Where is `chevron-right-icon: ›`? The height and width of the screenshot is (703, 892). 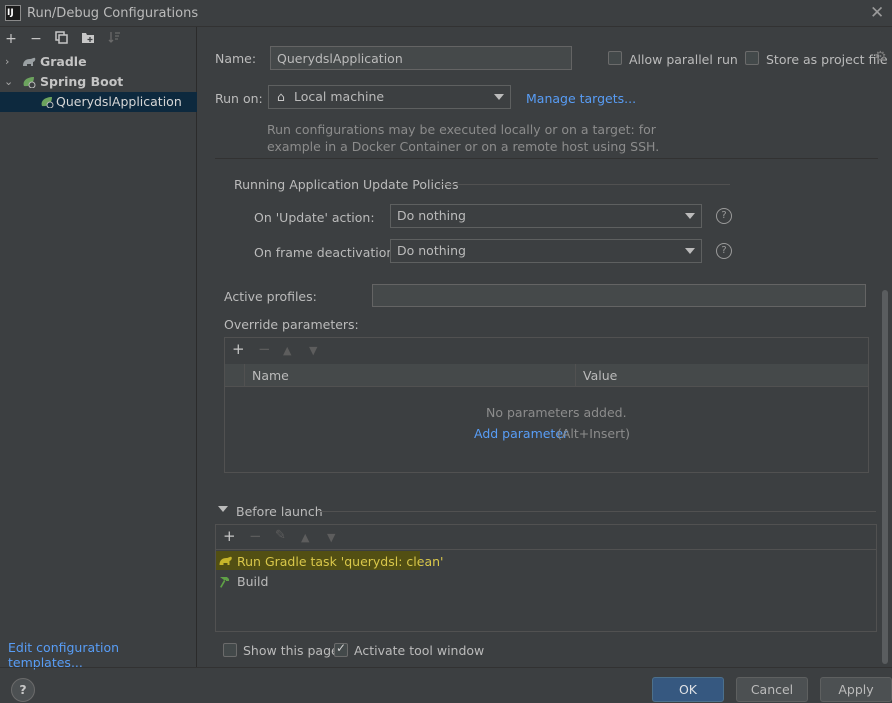 chevron-right-icon: › is located at coordinates (7, 62).